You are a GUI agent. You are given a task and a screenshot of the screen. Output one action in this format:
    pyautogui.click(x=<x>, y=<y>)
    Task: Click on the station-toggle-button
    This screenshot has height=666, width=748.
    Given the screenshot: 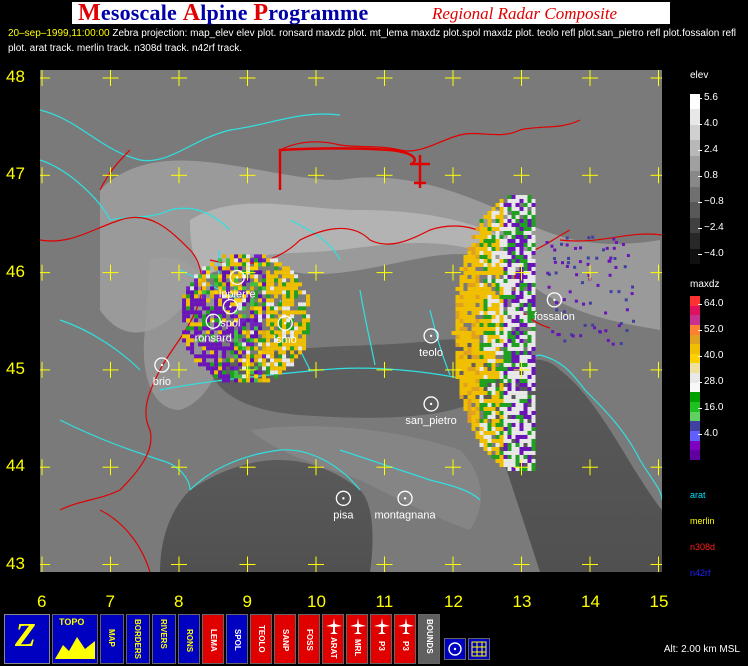 What is the action you would take?
    pyautogui.click(x=455, y=649)
    